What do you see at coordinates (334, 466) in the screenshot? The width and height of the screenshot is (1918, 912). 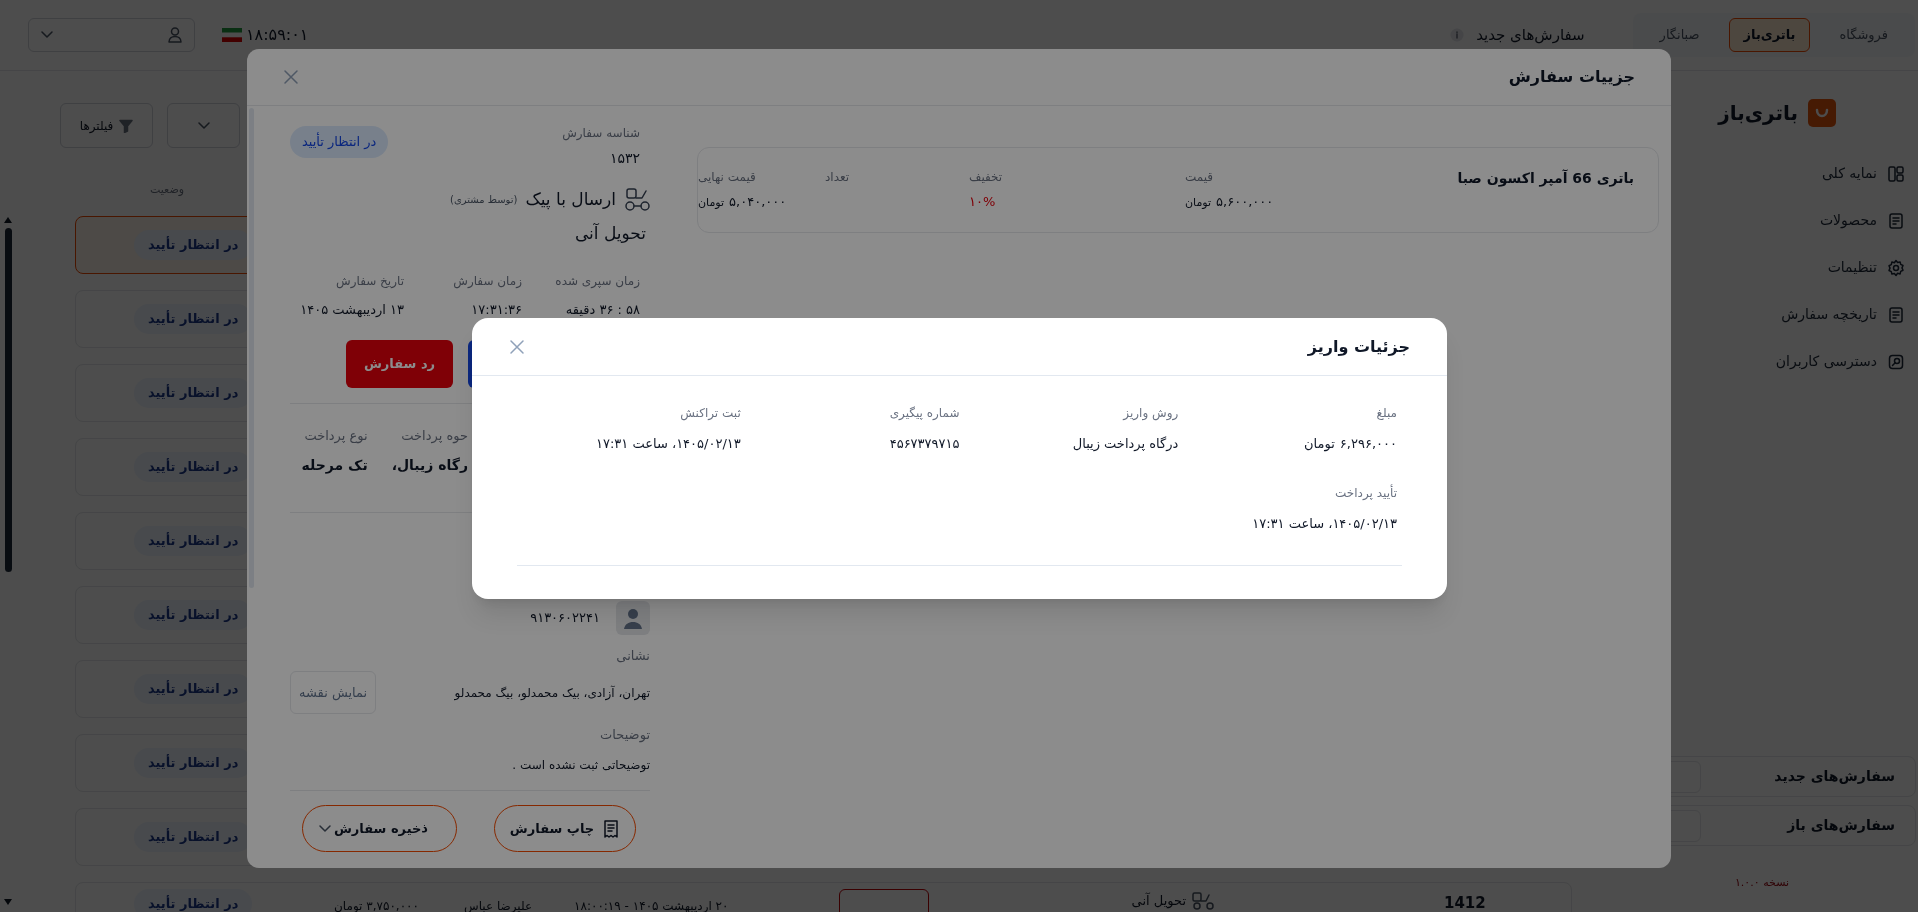 I see `field-value: تک مرحله` at bounding box center [334, 466].